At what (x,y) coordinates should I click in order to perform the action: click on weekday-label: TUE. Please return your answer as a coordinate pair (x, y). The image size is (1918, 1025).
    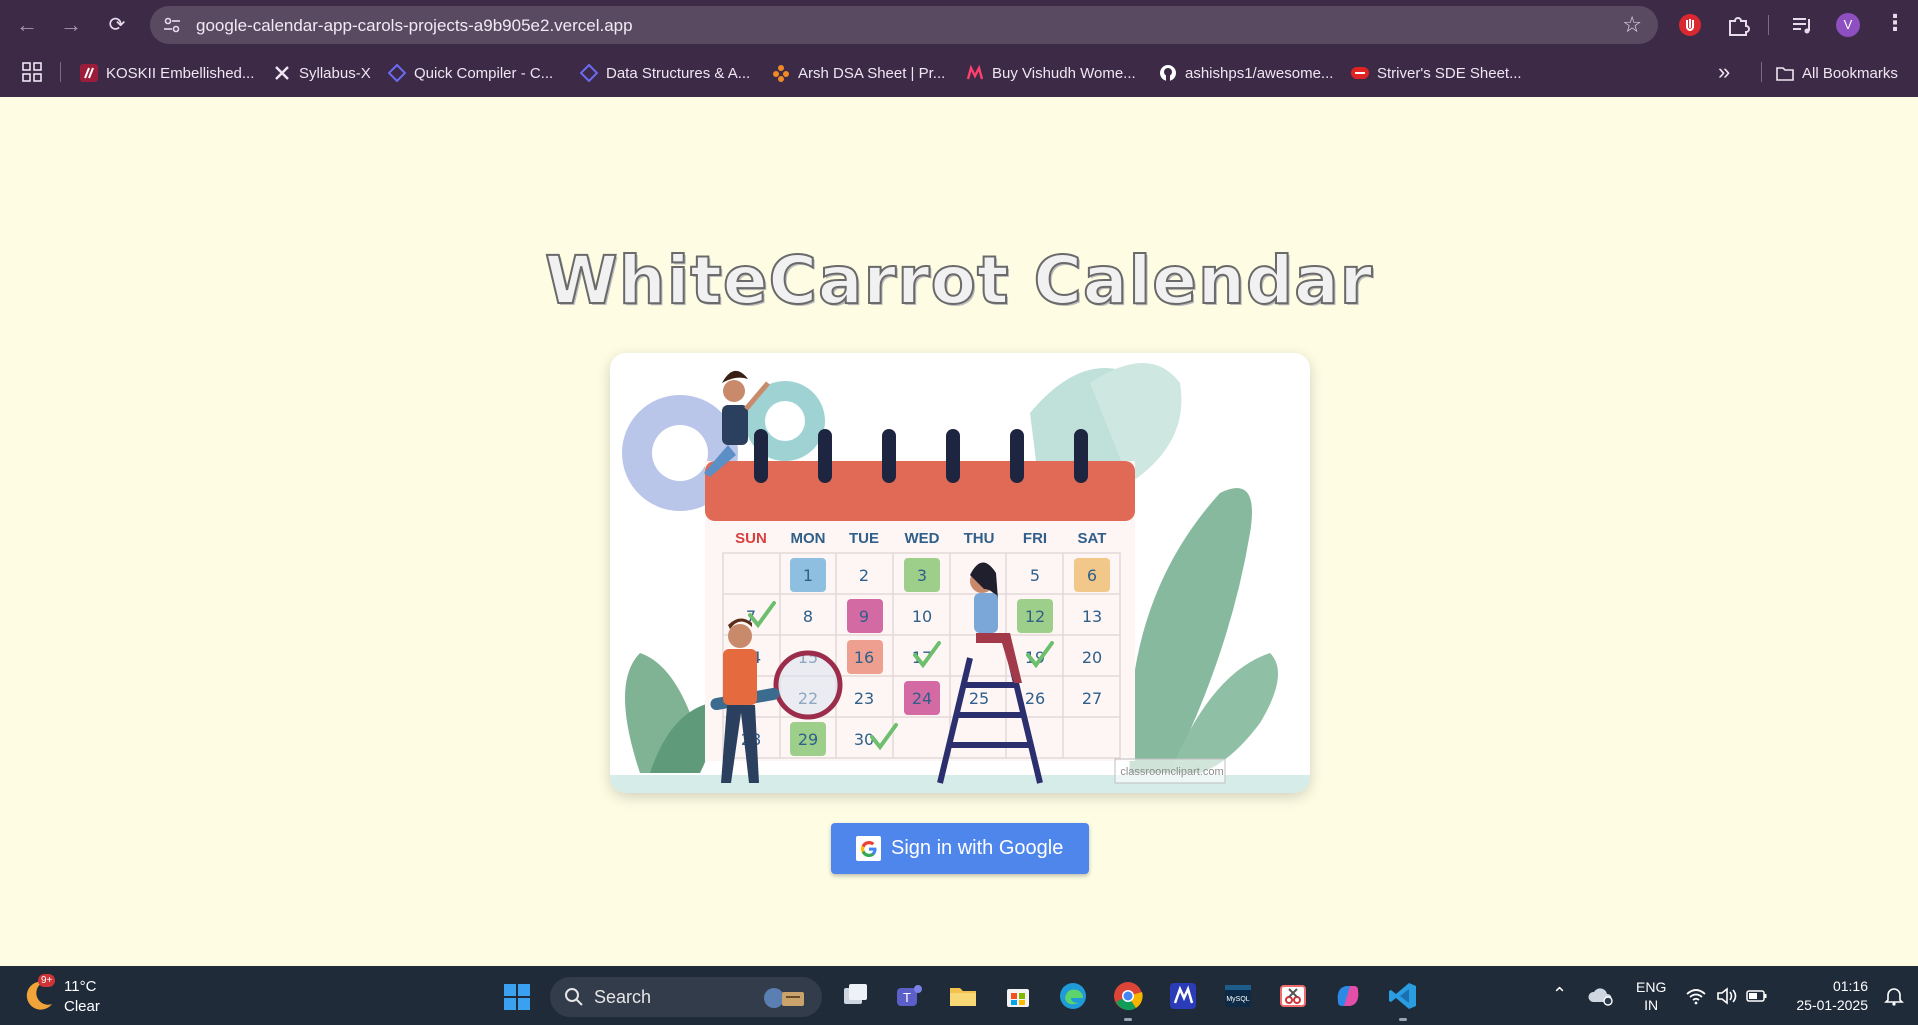
    Looking at the image, I should click on (864, 538).